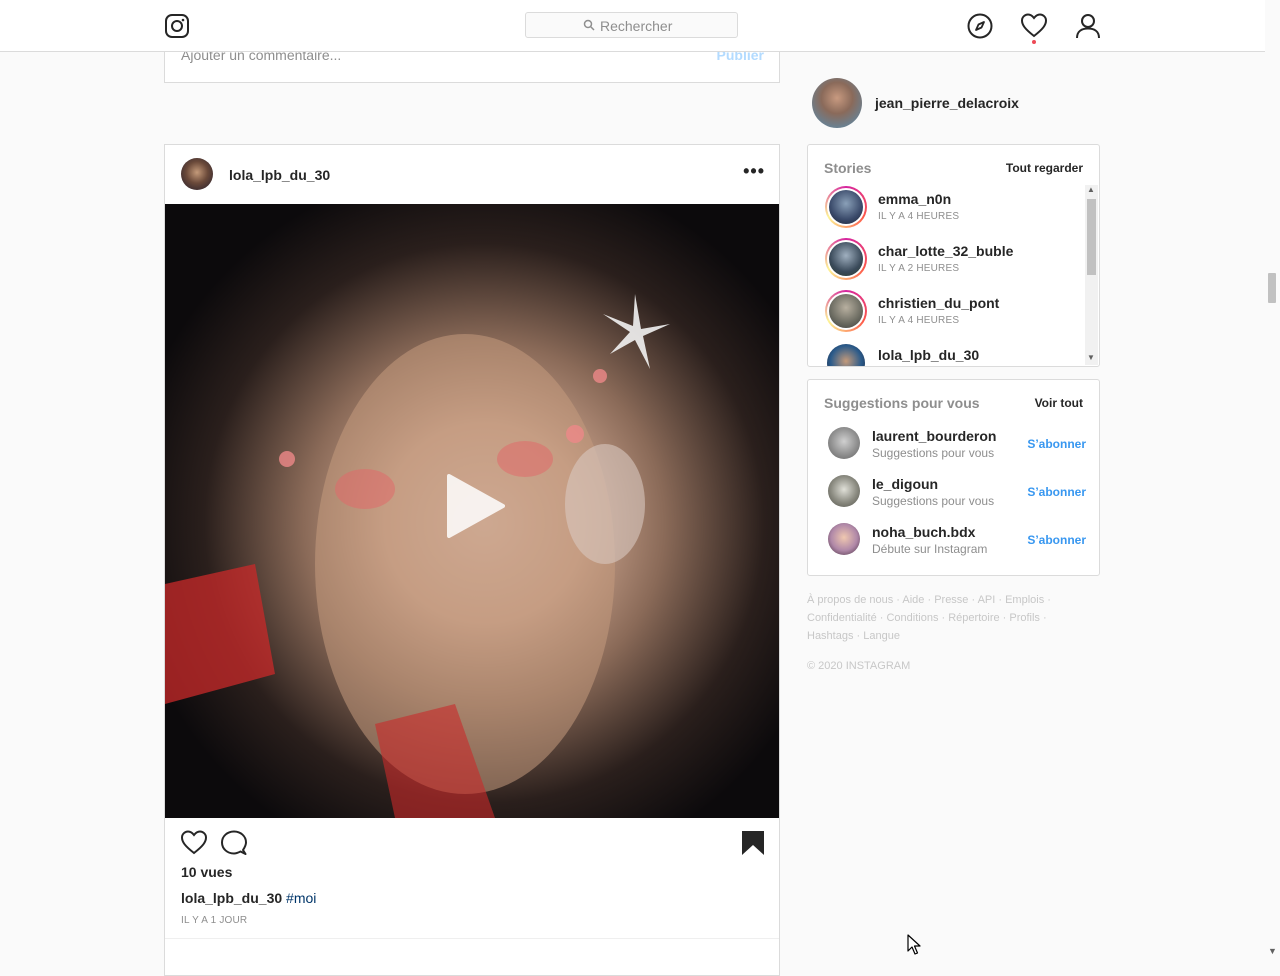 This screenshot has height=976, width=1280. Describe the element at coordinates (1059, 403) in the screenshot. I see `see-all-suggestions-link: Voir tout` at that location.